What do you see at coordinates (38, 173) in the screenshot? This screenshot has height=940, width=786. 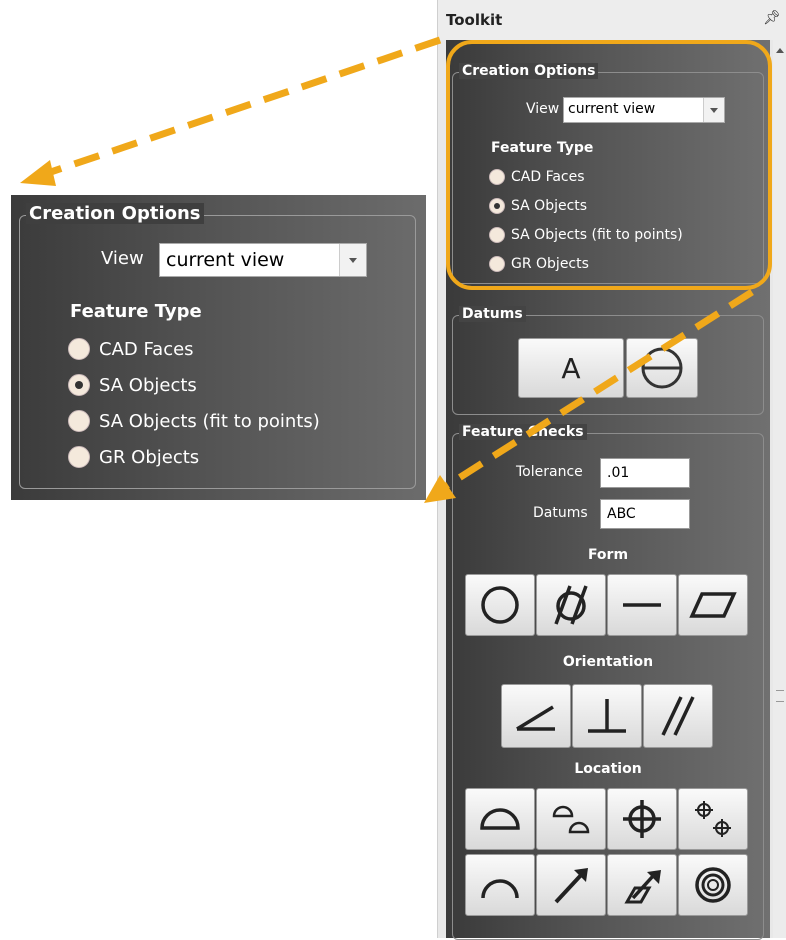 I see `arrow-top-head` at bounding box center [38, 173].